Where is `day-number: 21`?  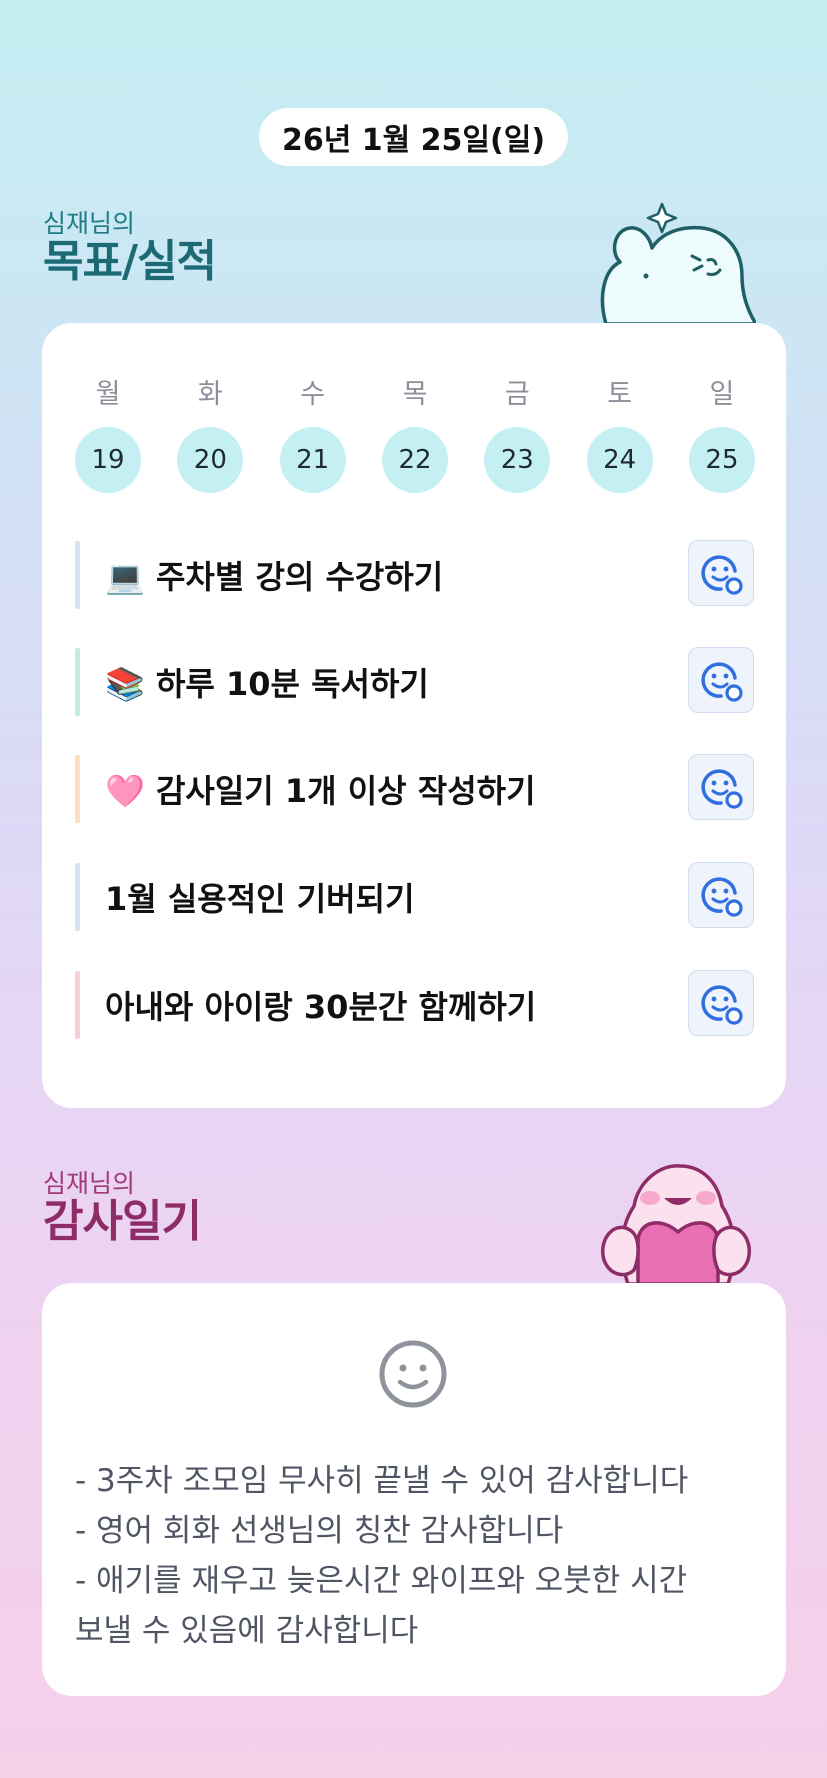
day-number: 21 is located at coordinates (312, 460).